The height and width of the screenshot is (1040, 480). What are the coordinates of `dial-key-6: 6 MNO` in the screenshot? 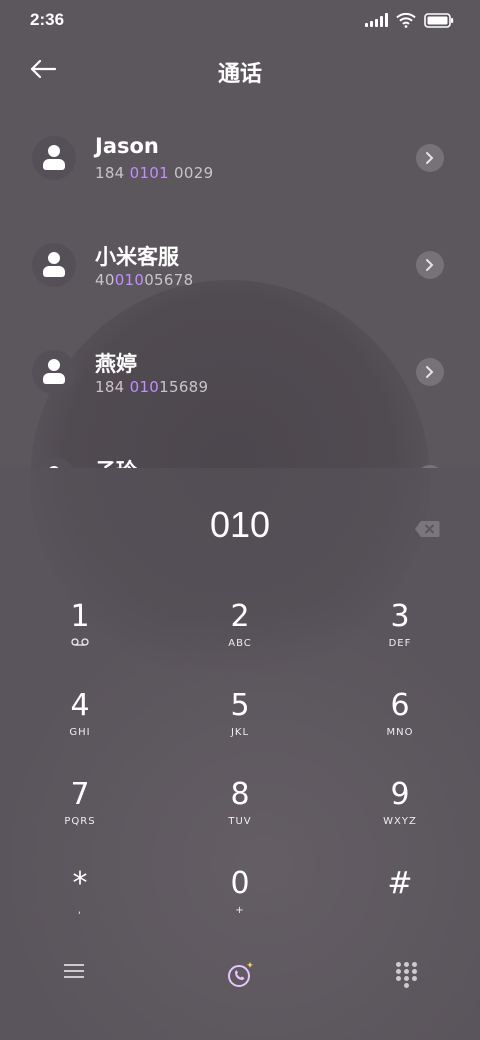 It's located at (400, 729).